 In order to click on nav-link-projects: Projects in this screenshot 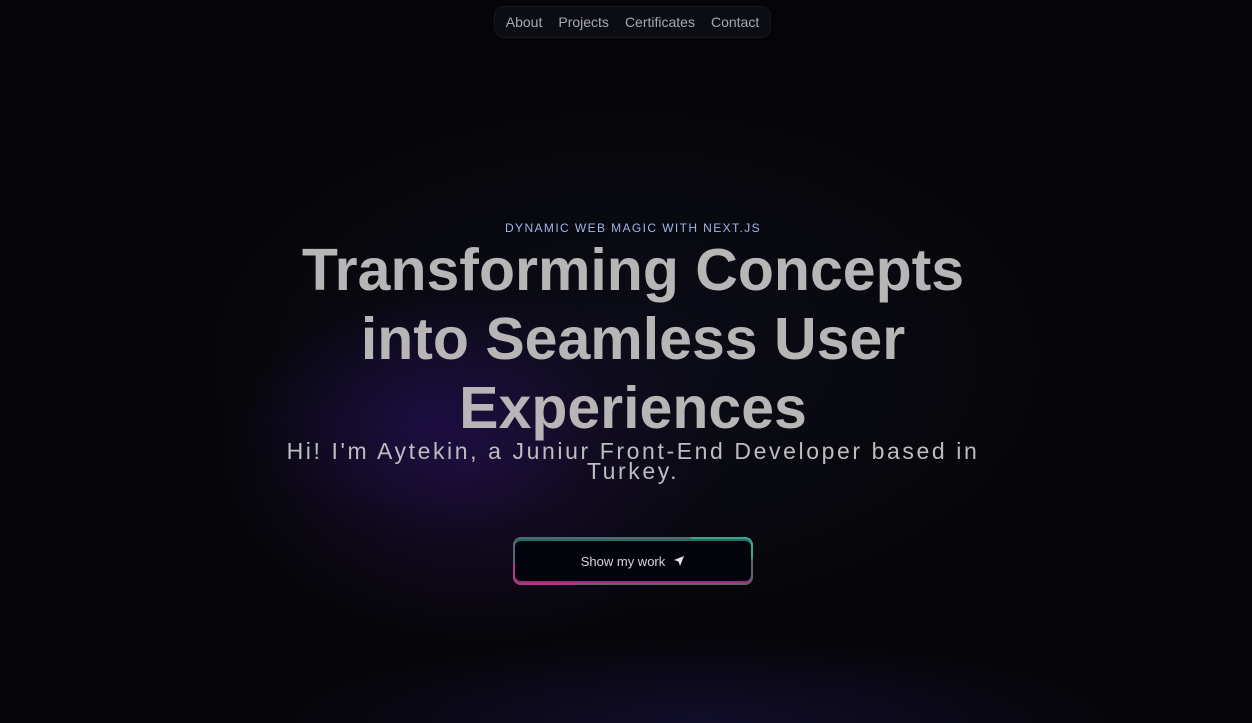, I will do `click(583, 22)`.